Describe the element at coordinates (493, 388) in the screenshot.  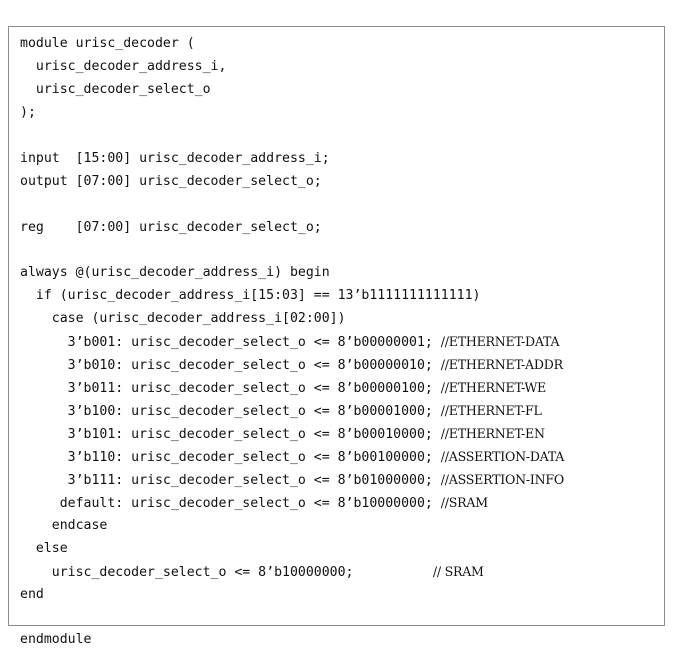
I see `code-line-comment: //ETHERNET-WE` at that location.